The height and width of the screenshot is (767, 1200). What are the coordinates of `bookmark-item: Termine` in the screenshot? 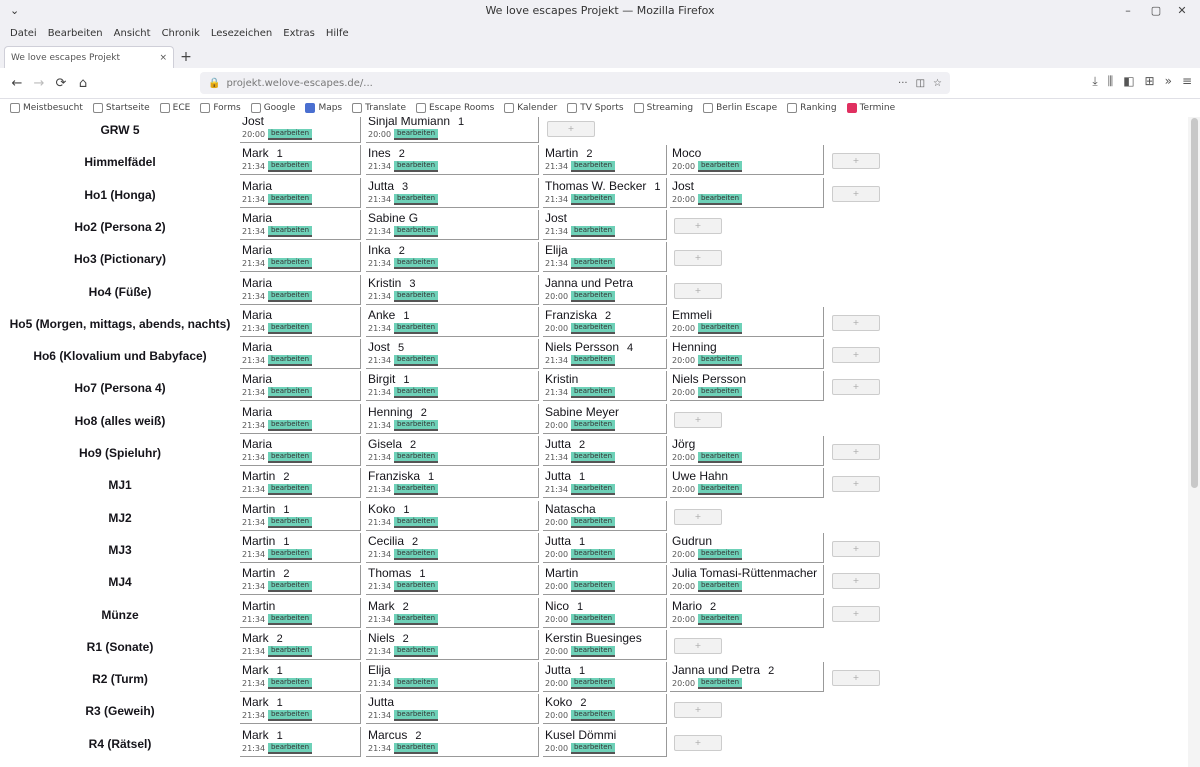 It's located at (870, 108).